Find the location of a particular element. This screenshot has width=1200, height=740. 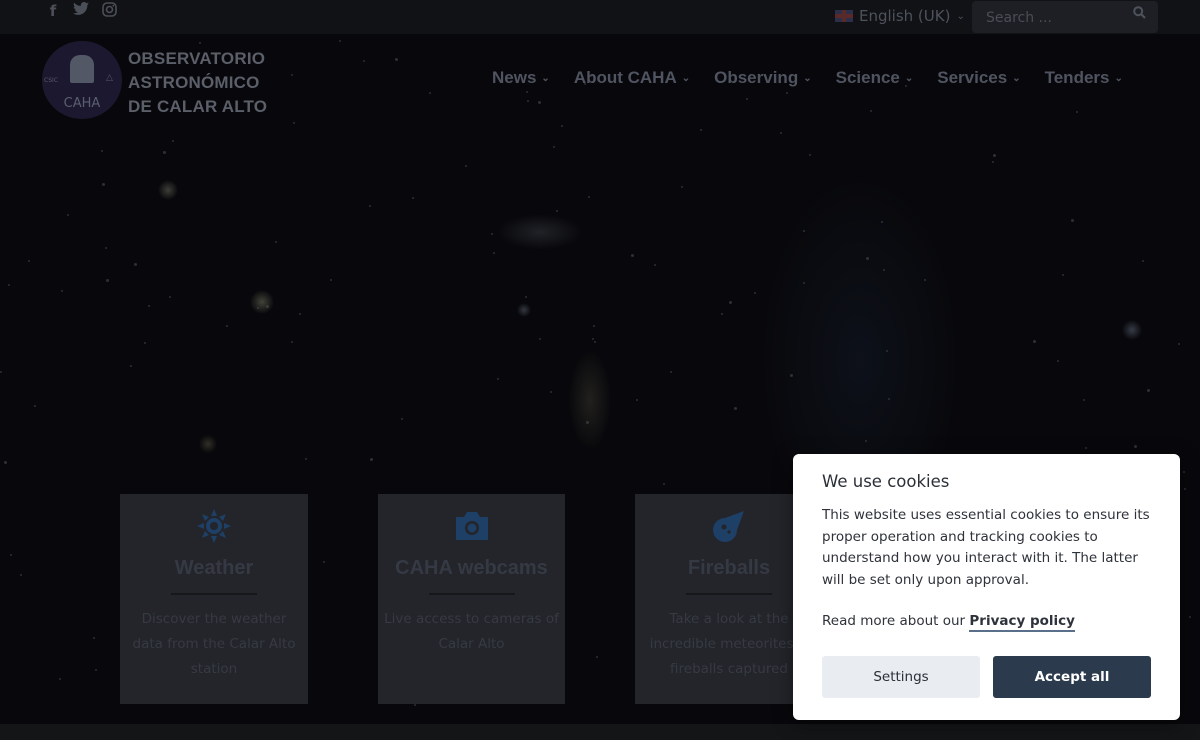

facebook-icon: f is located at coordinates (53, 11).